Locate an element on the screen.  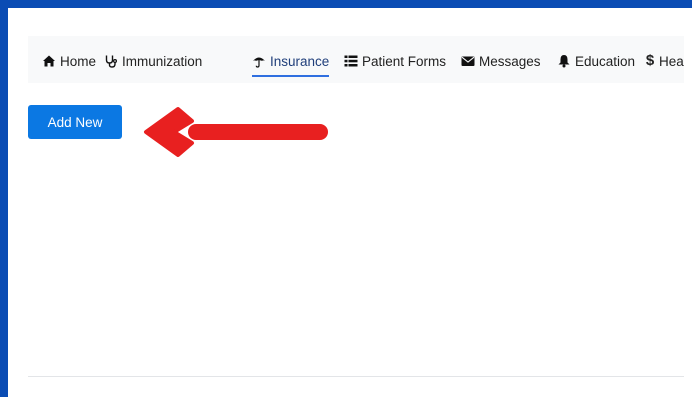
nav-item-label: Messages is located at coordinates (510, 61).